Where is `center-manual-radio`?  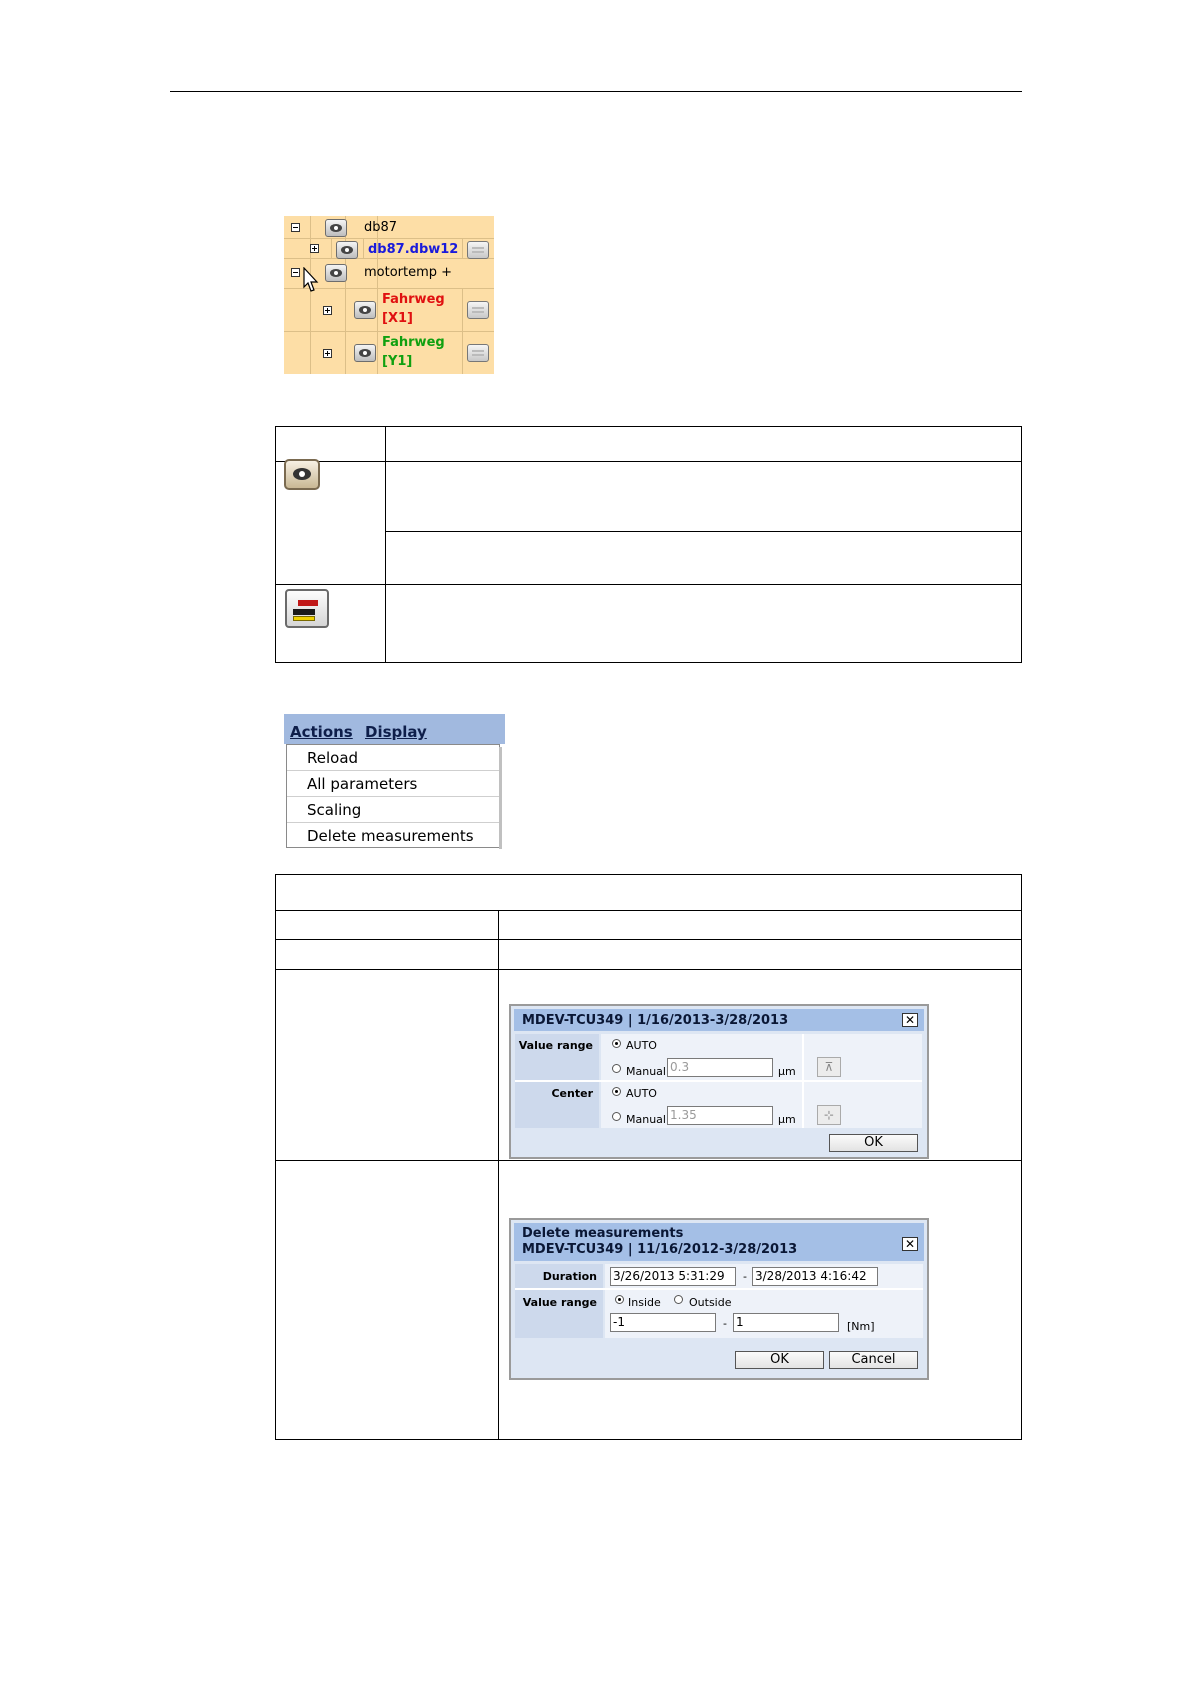 center-manual-radio is located at coordinates (616, 1116).